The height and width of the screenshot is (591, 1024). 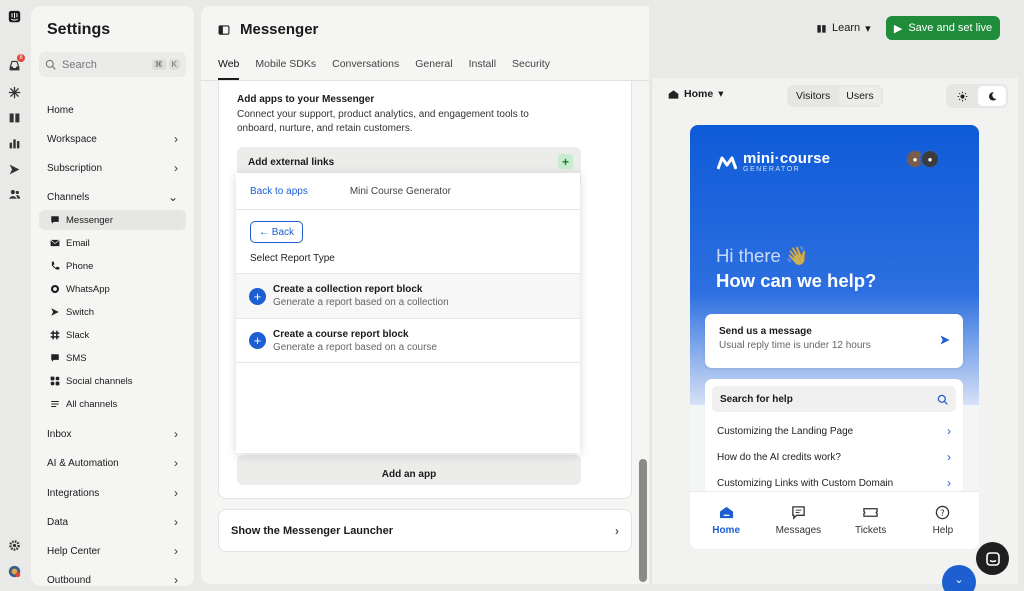 What do you see at coordinates (834, 520) in the screenshot?
I see `messenger-bottom-nav: Home Messages Tickets ? Help` at bounding box center [834, 520].